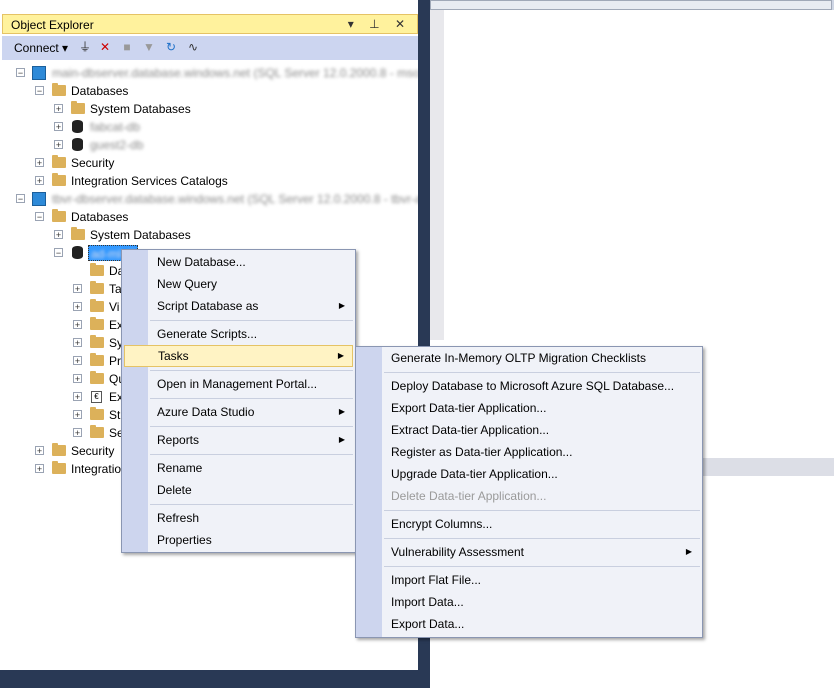 The width and height of the screenshot is (834, 688). I want to click on connect-button: Connect ▾, so click(41, 48).